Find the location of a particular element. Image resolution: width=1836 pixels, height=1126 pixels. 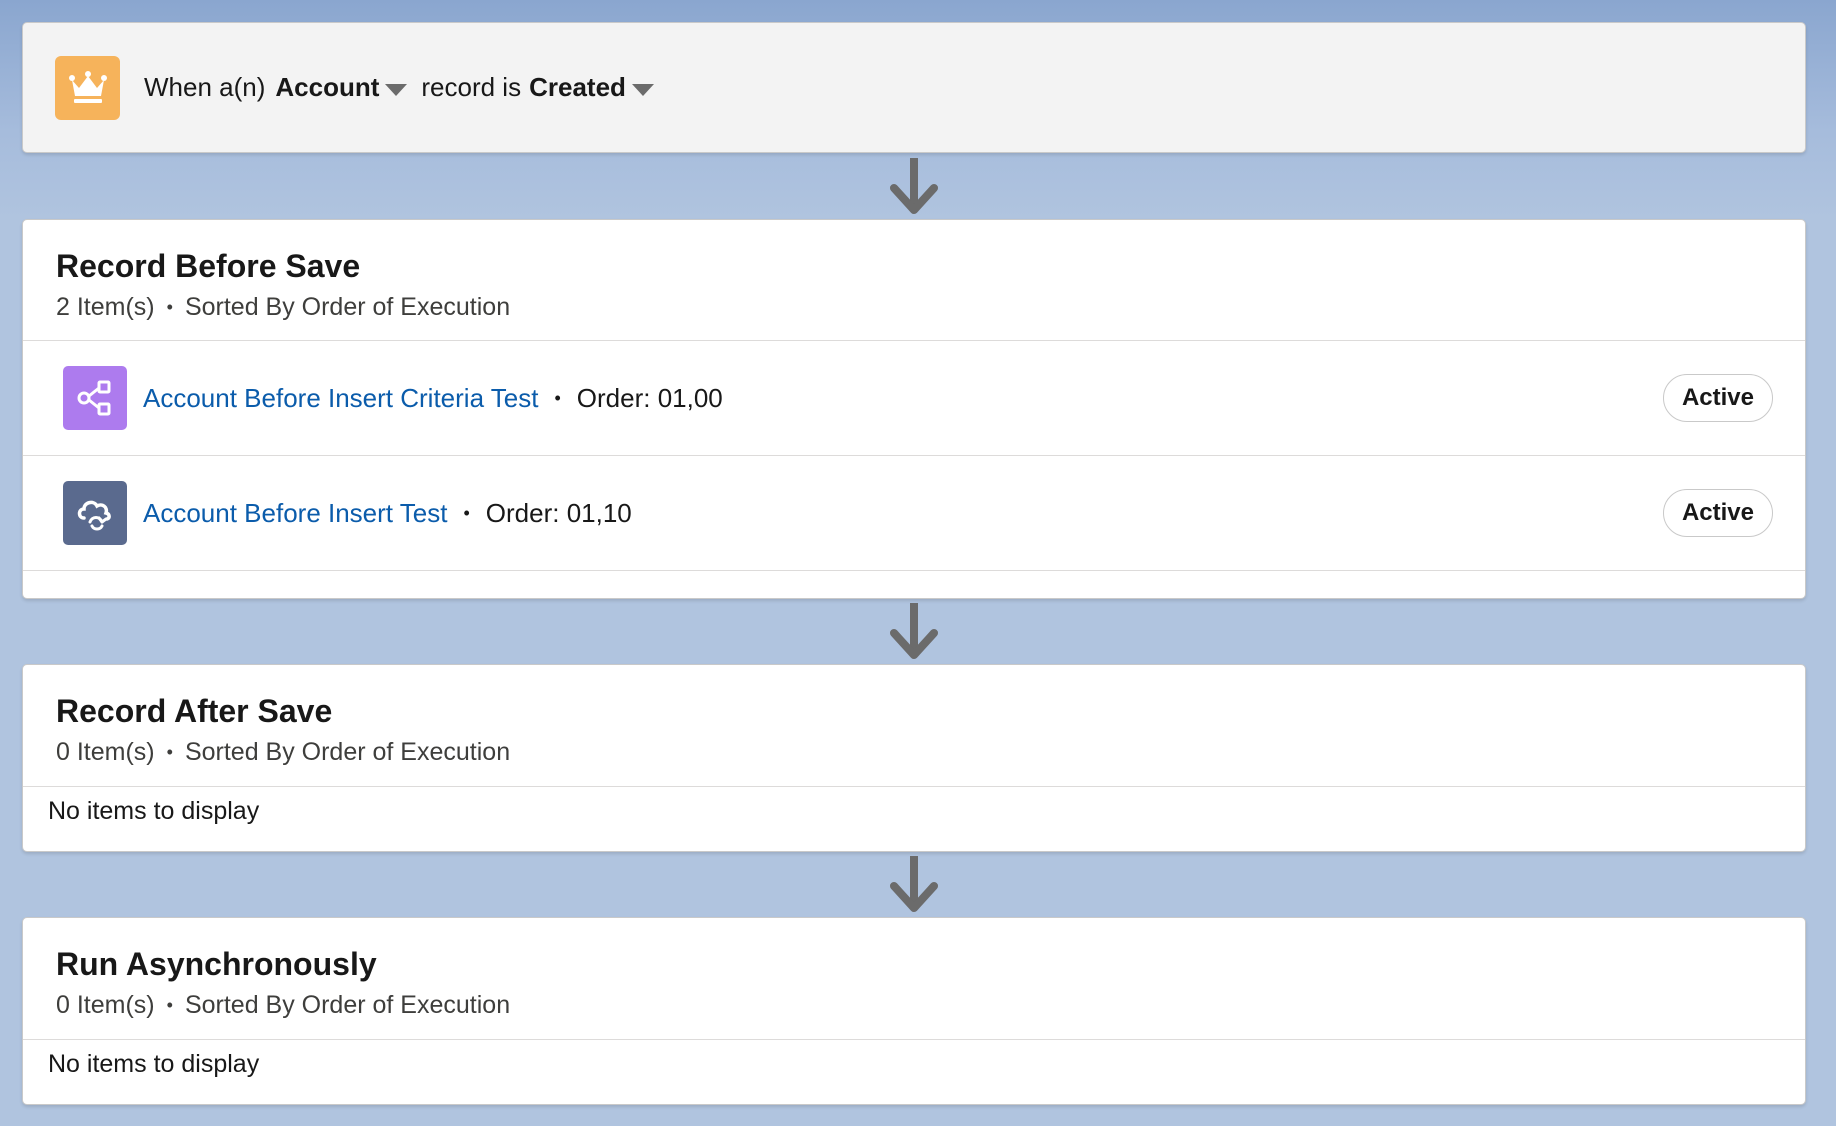

section-title: Record Before Save is located at coordinates (208, 266).